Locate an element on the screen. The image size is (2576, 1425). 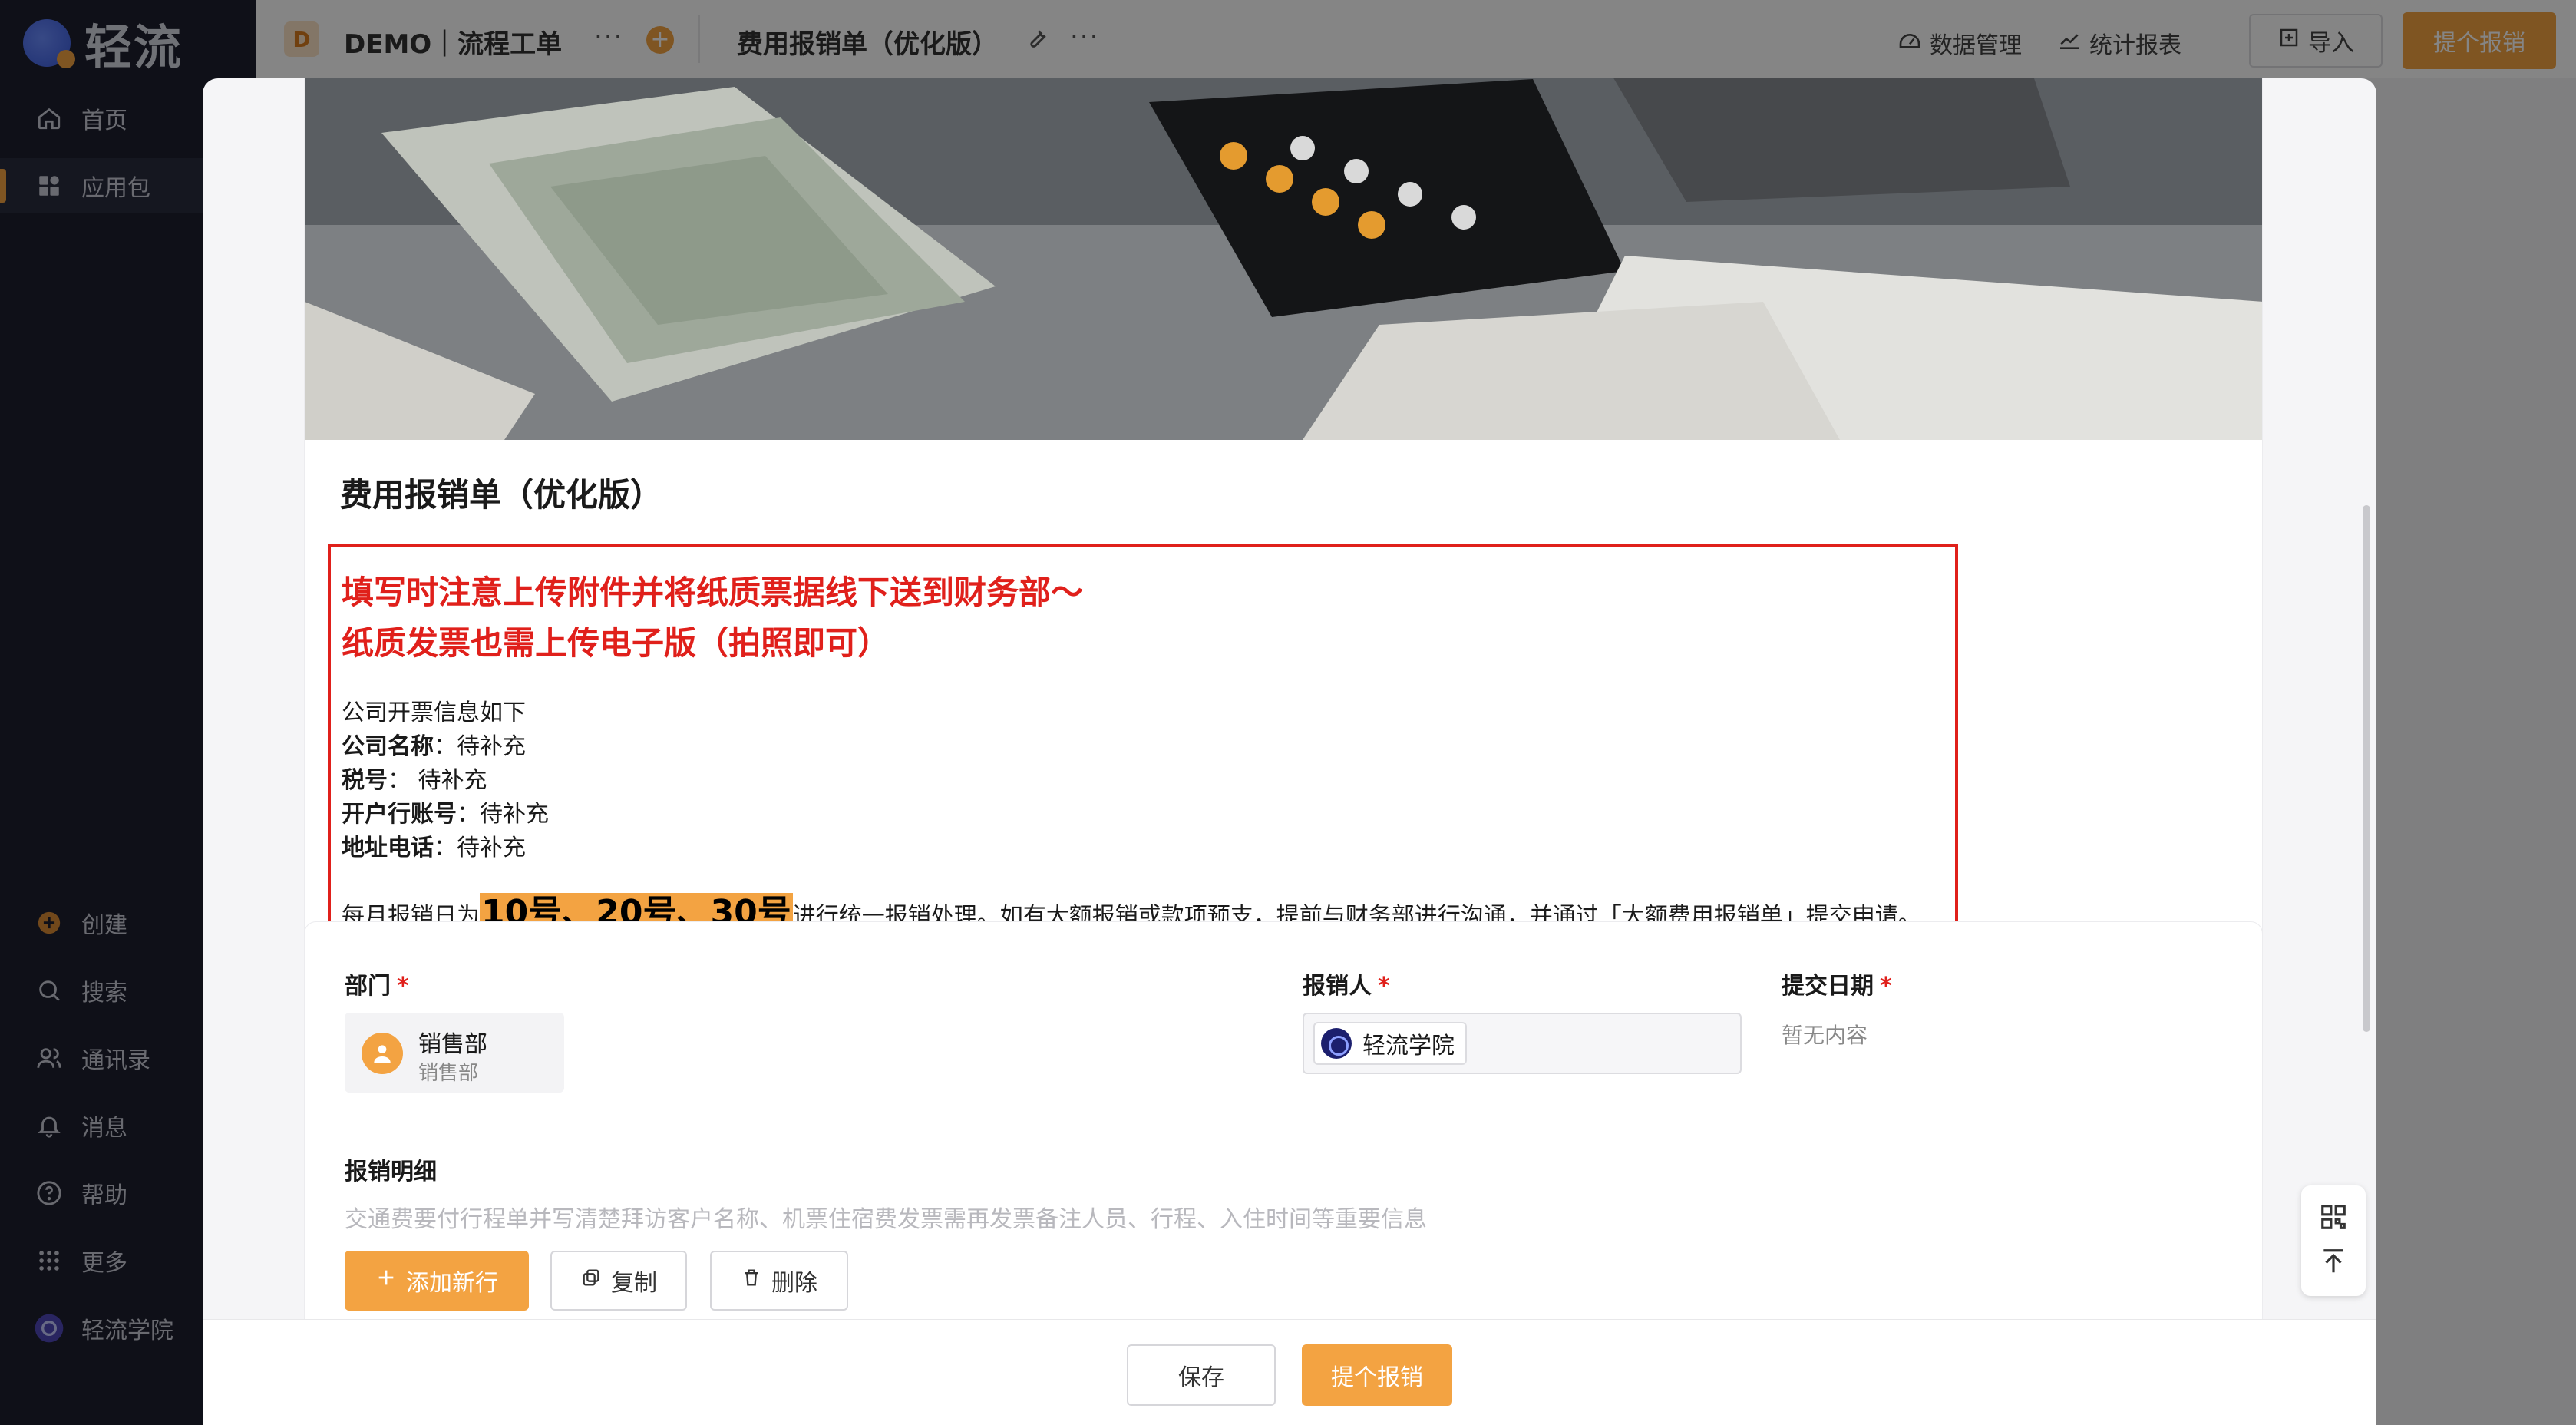
person-label: 报销人 * is located at coordinates (1346, 986).